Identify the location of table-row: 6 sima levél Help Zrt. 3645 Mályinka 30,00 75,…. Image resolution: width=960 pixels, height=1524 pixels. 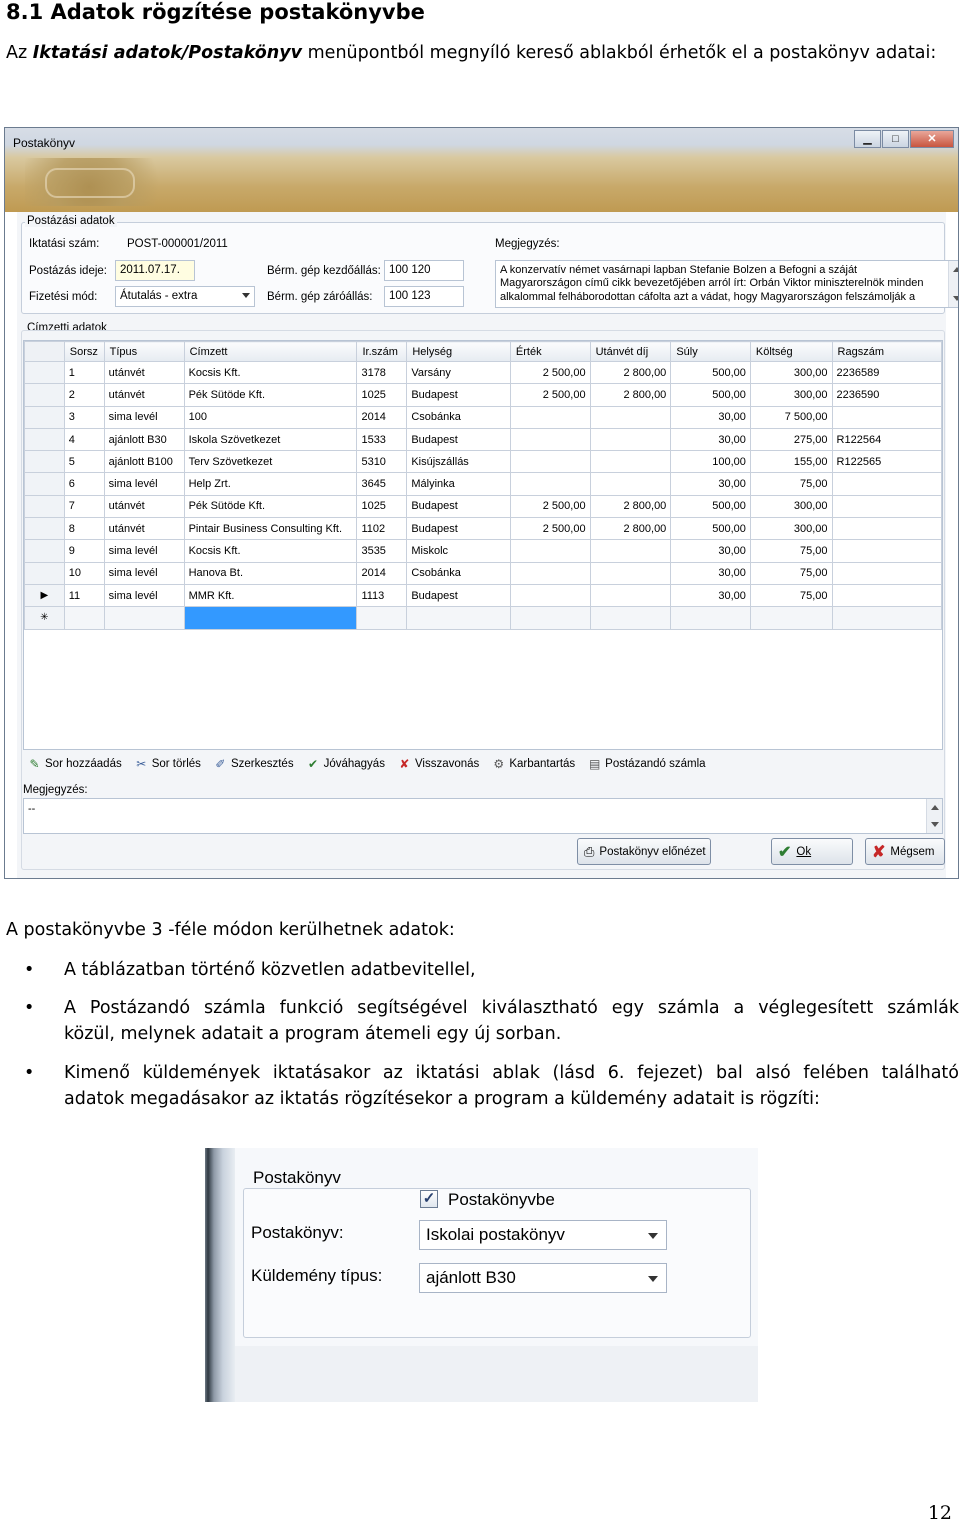
(483, 484).